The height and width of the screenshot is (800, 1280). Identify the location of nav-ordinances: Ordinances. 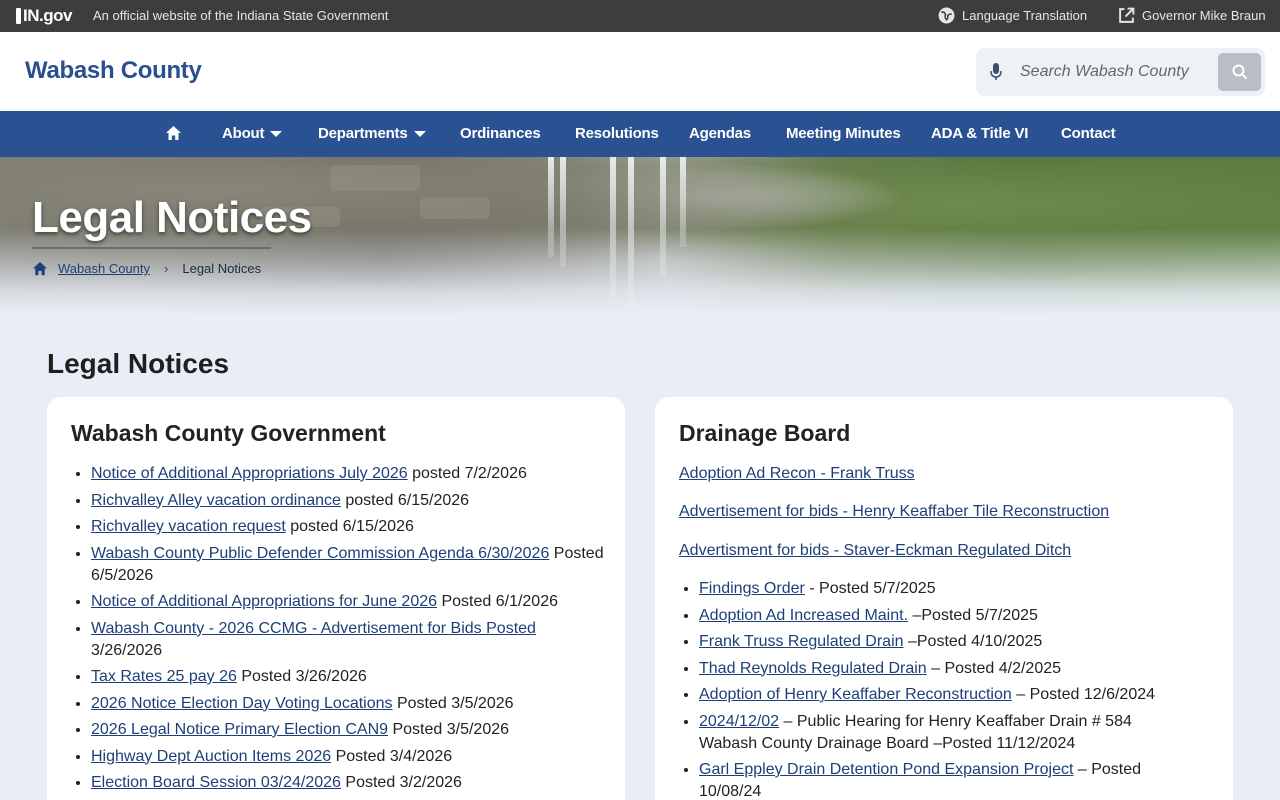
(500, 133).